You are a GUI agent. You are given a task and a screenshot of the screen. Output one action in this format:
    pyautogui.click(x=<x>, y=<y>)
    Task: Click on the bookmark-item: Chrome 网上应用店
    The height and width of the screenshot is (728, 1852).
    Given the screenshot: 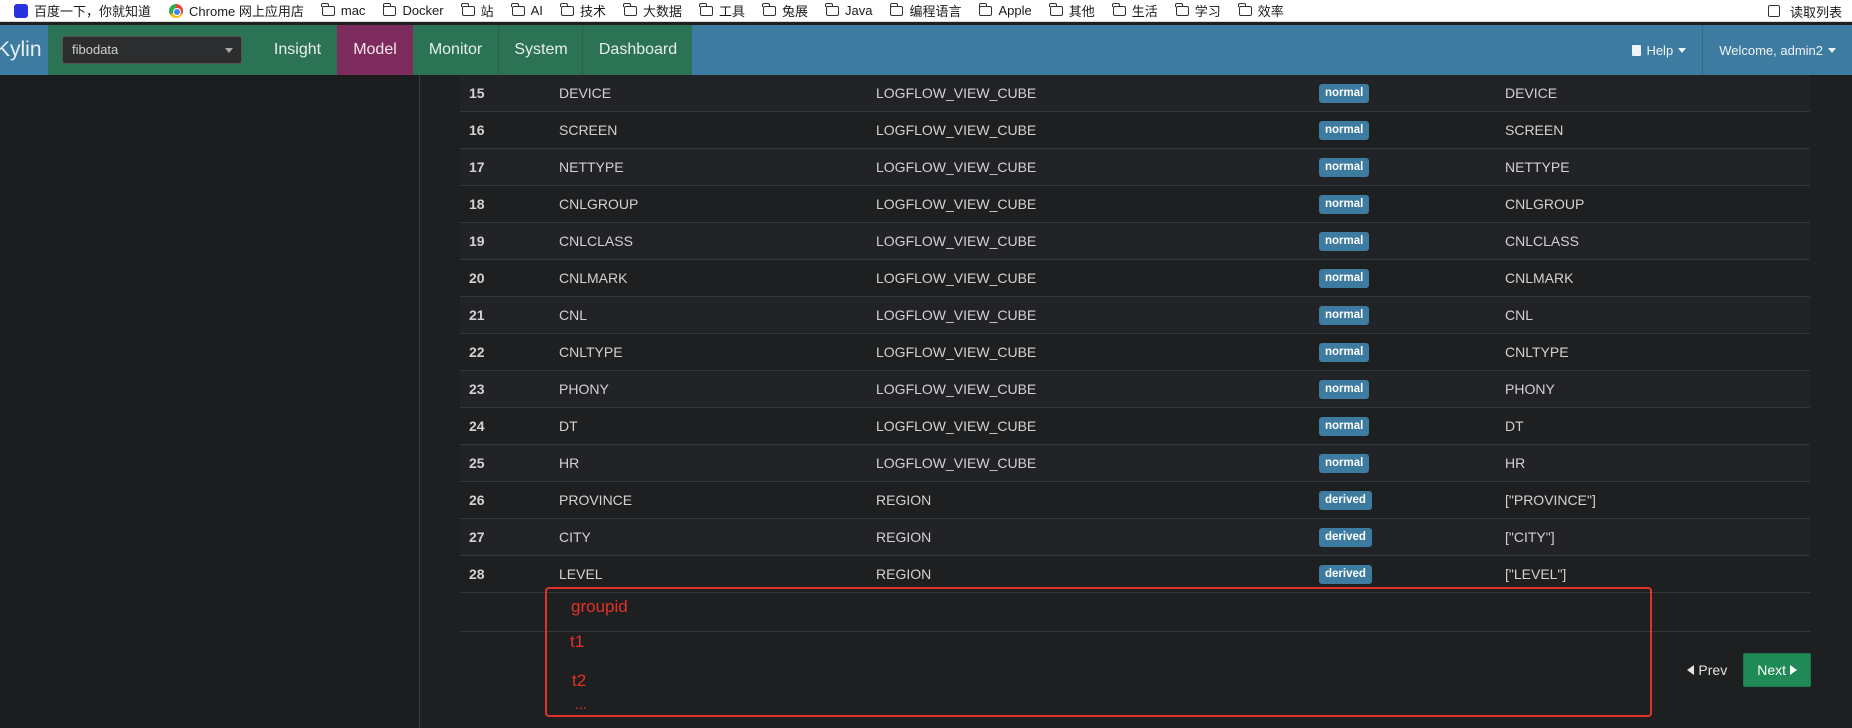 What is the action you would take?
    pyautogui.click(x=236, y=10)
    